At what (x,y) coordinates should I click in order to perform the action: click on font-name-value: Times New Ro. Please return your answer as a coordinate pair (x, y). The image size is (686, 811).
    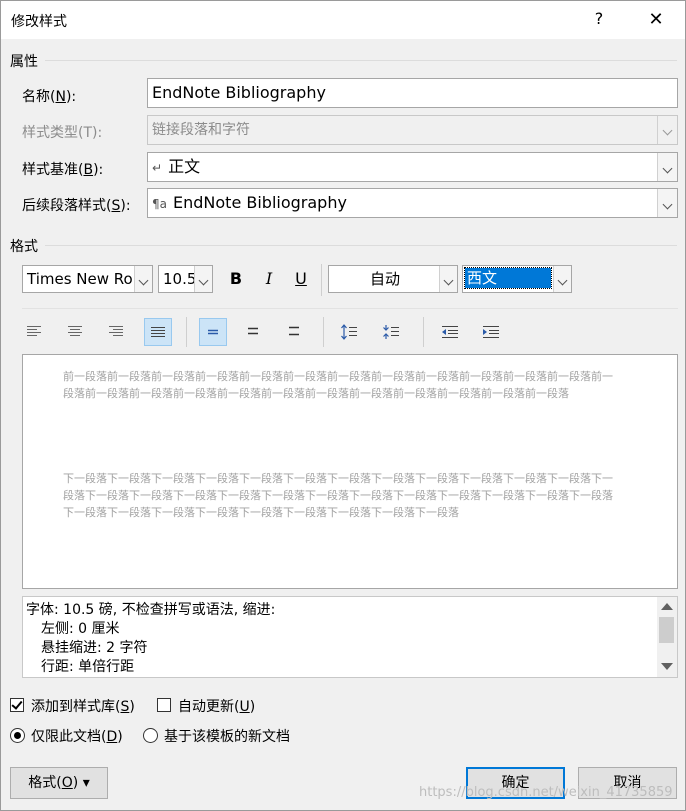
    Looking at the image, I should click on (80, 279).